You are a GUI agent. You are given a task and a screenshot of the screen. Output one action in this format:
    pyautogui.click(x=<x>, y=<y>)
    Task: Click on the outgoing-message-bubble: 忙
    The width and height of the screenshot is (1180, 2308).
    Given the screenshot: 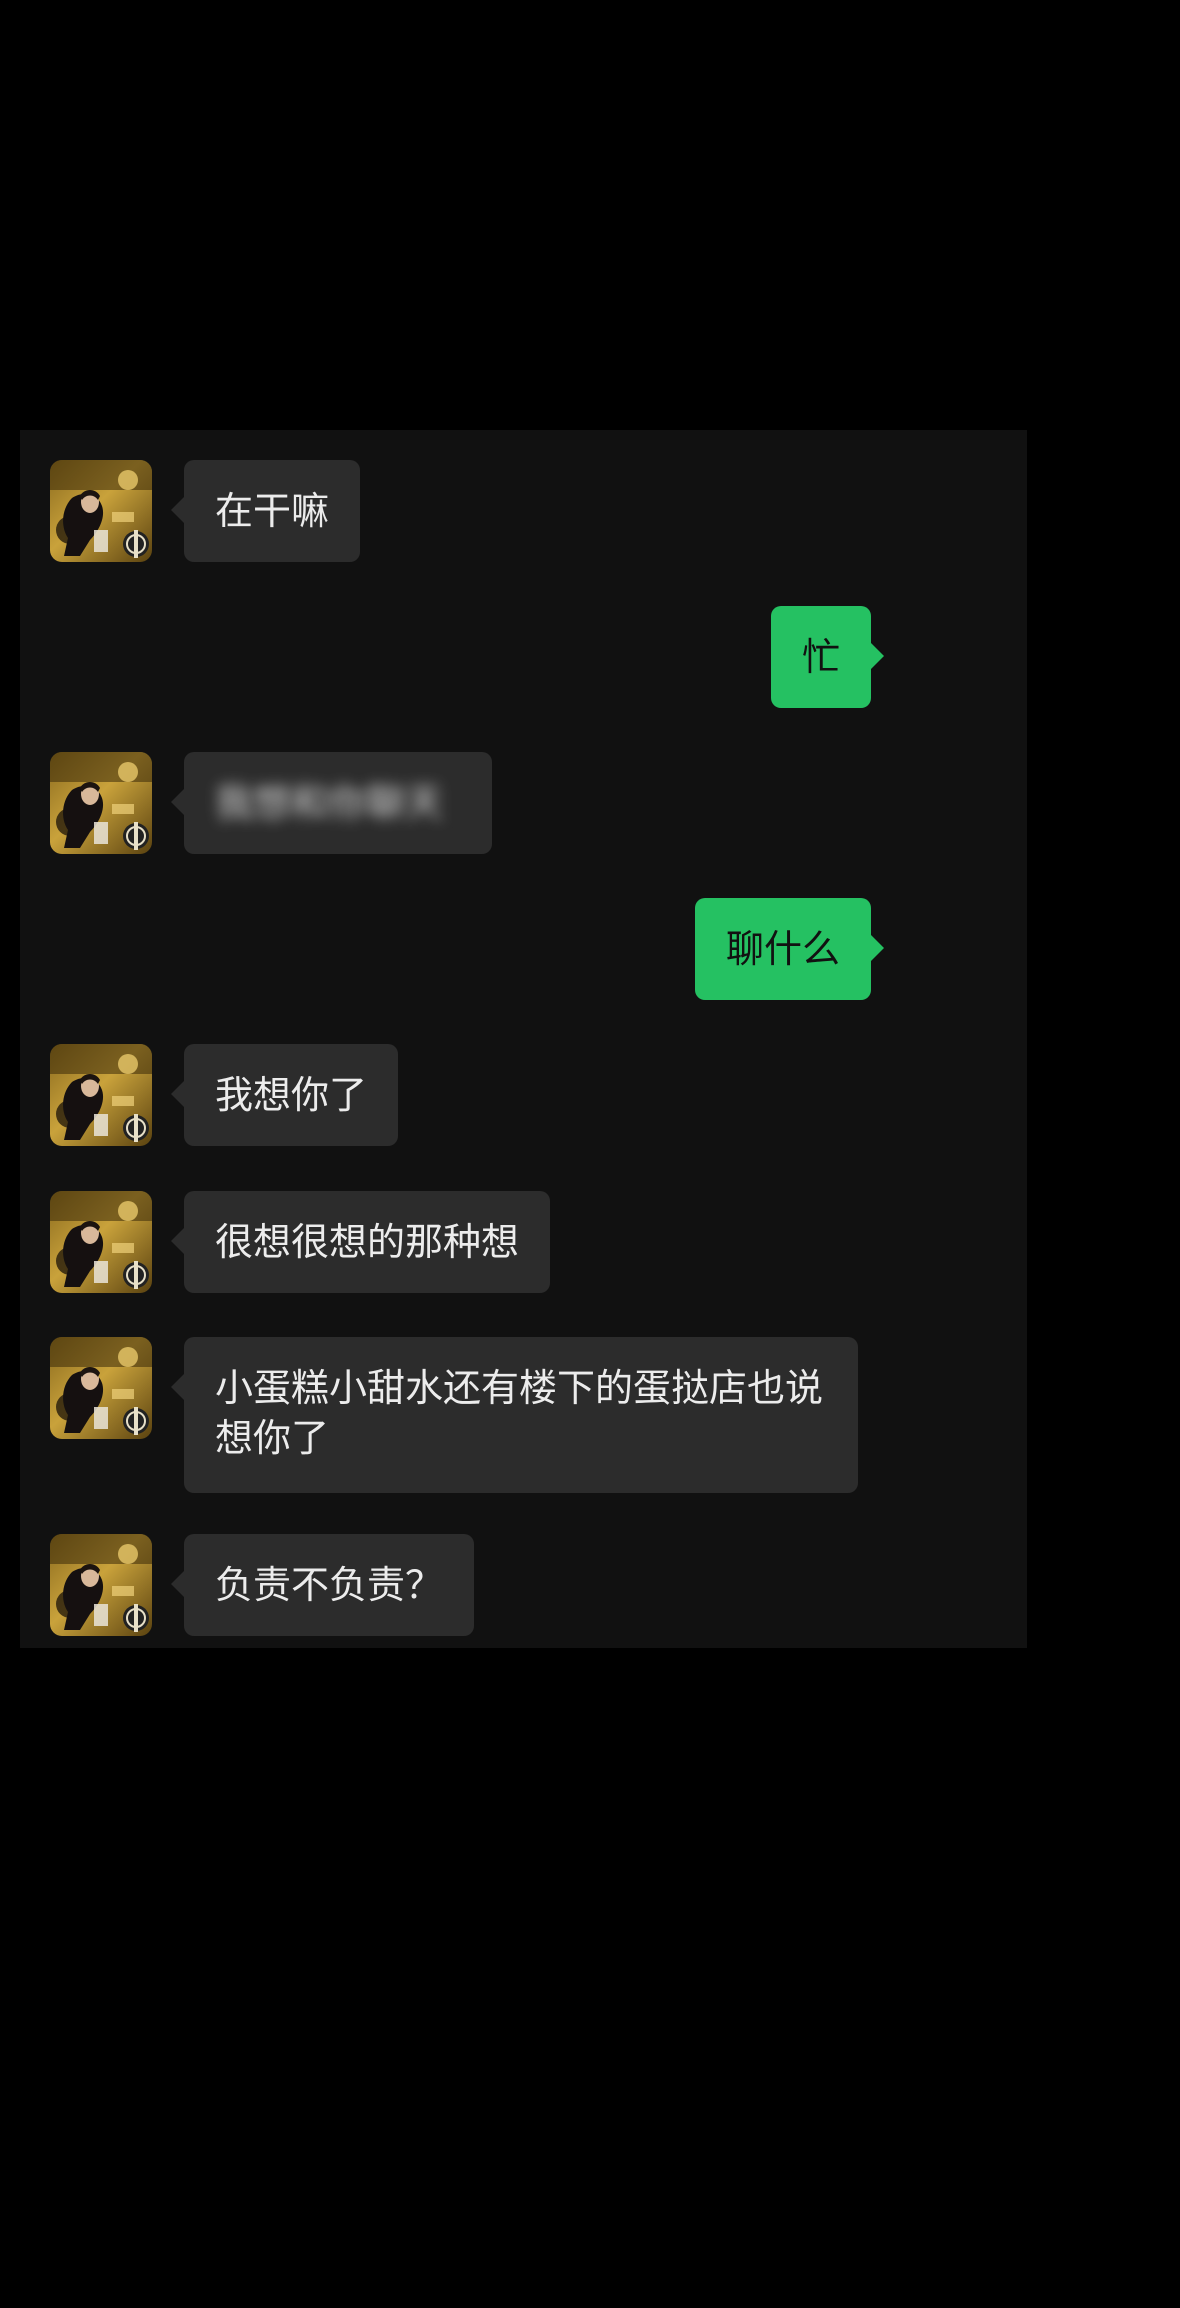 What is the action you would take?
    pyautogui.click(x=827, y=657)
    